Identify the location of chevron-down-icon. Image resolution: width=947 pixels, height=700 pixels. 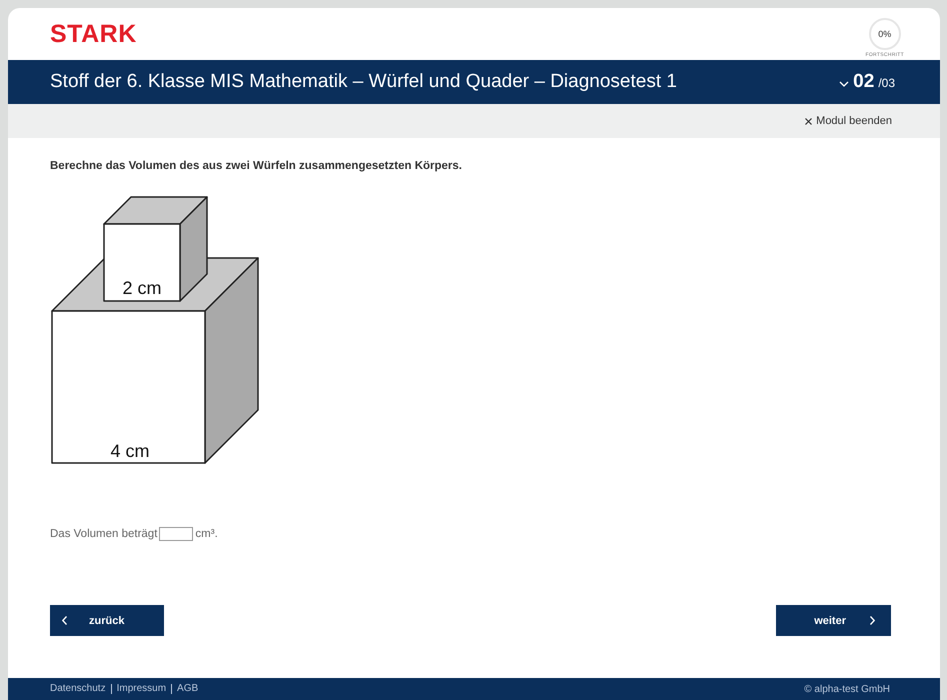
(844, 84).